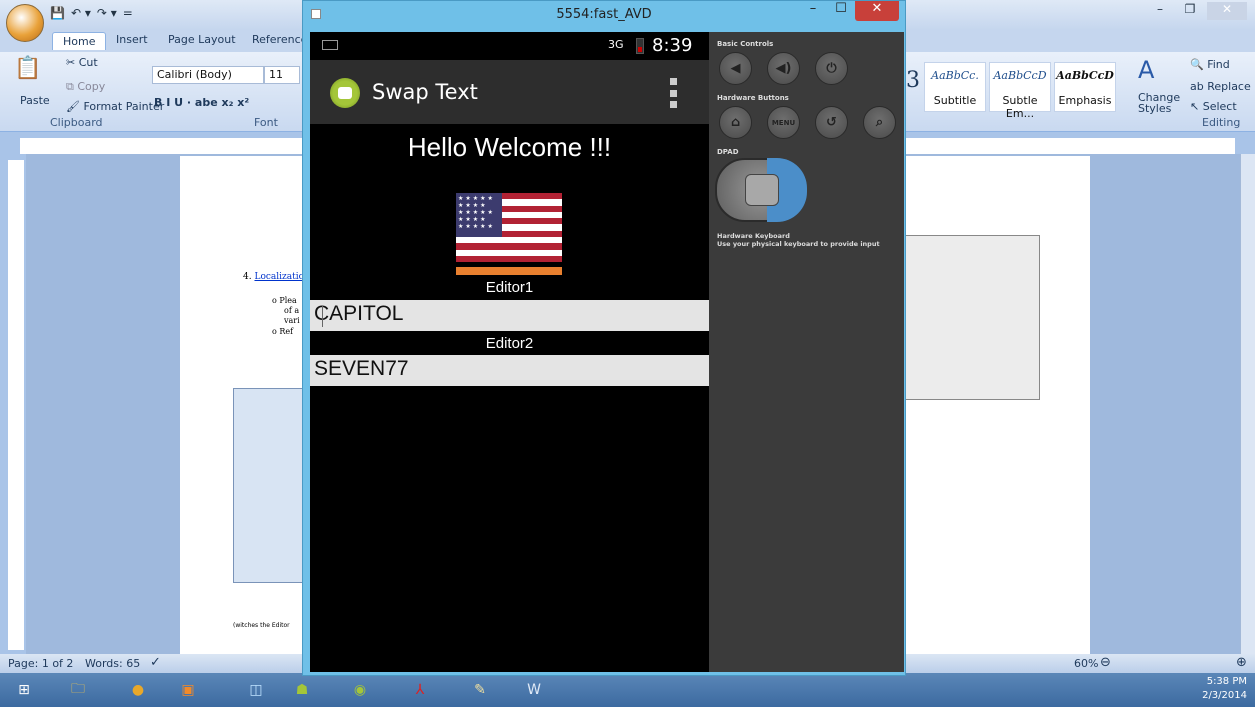 This screenshot has height=707, width=1255. I want to click on change-styles-button: Change Styles, so click(1160, 103).